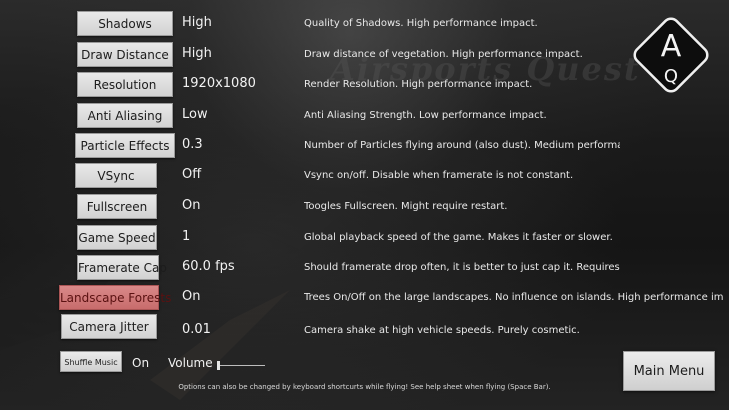 The width and height of the screenshot is (729, 410). I want to click on shadows-value: High, so click(197, 22).